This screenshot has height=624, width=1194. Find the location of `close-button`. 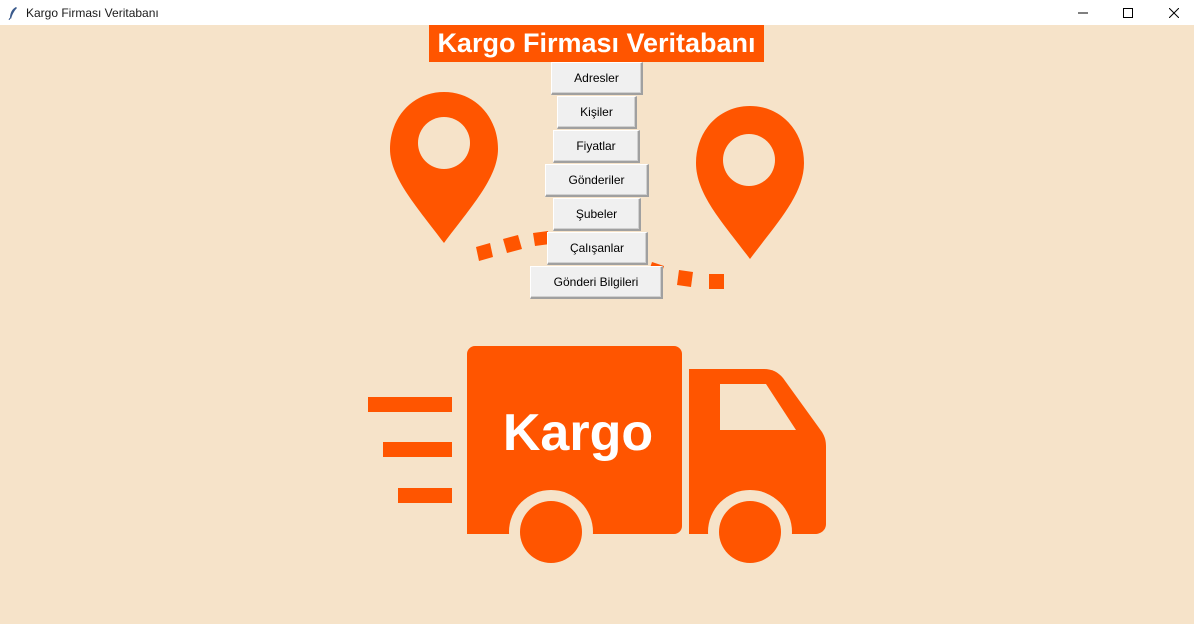

close-button is located at coordinates (1172, 12).